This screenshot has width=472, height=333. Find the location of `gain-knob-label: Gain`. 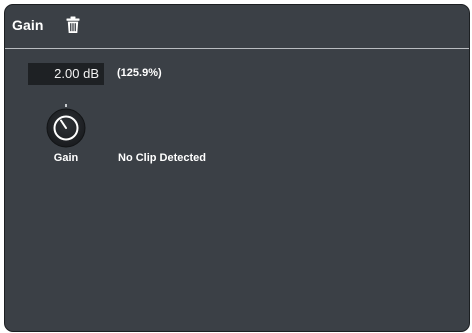

gain-knob-label: Gain is located at coordinates (66, 158).